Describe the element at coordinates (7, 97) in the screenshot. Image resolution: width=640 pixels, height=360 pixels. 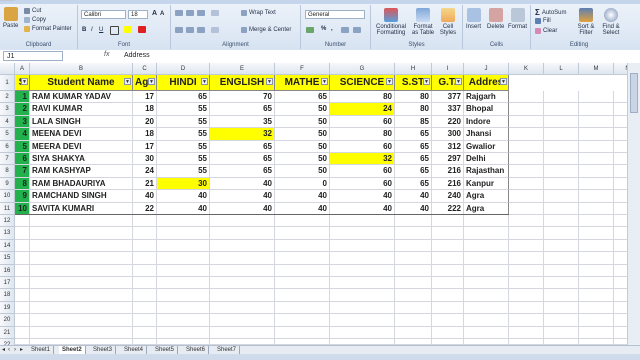
I see `row-header-2: 2` at that location.